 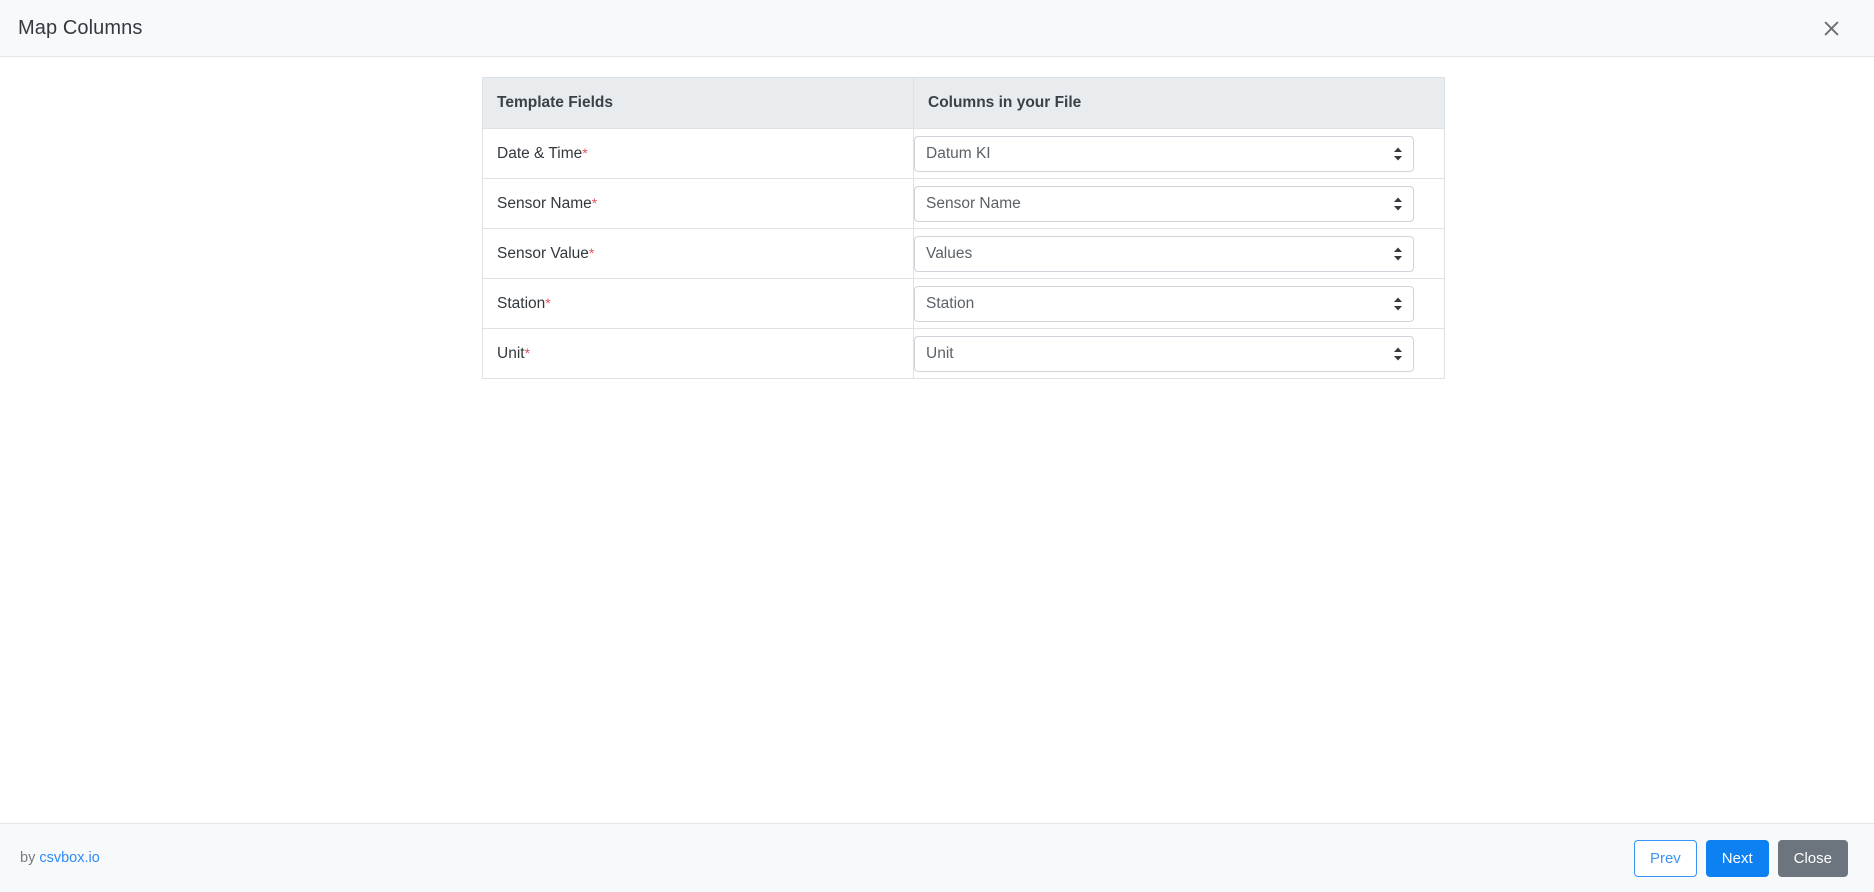 I want to click on file-column-select: Sensor Name, so click(x=1164, y=203).